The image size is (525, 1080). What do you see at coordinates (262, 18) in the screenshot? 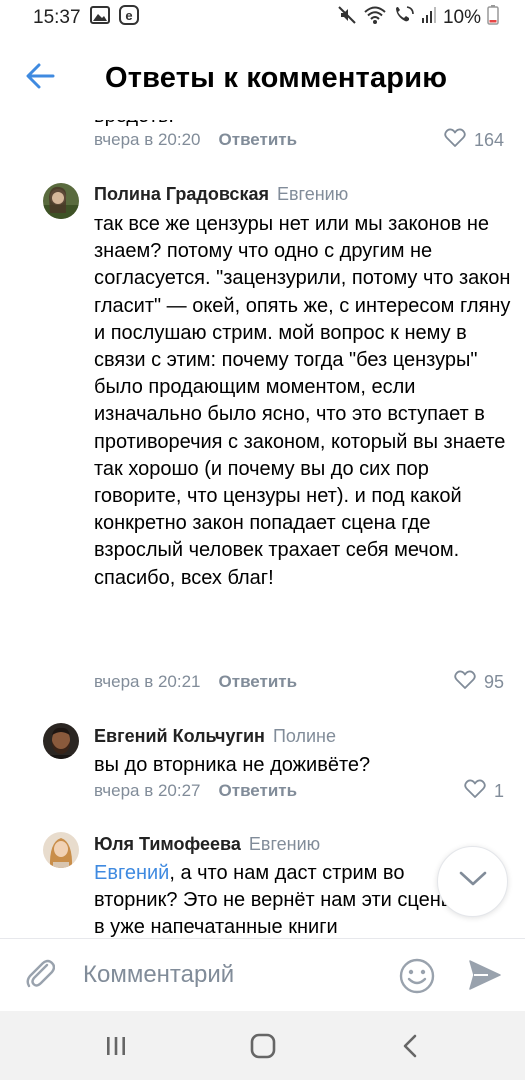
I see `status-bar: 15:37 e 10%` at bounding box center [262, 18].